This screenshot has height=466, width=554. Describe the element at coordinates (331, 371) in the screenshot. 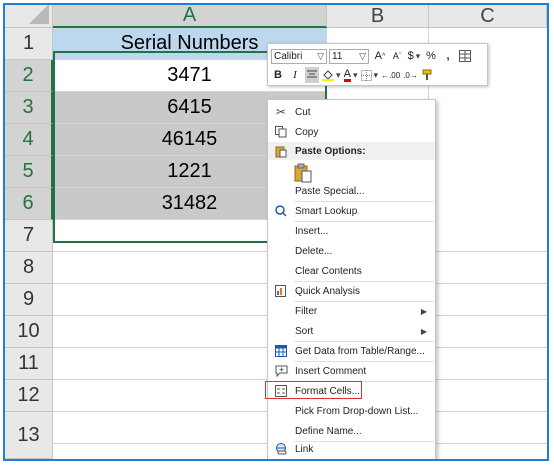

I see `menu-item-insert-comment-label: Insert Comment` at that location.